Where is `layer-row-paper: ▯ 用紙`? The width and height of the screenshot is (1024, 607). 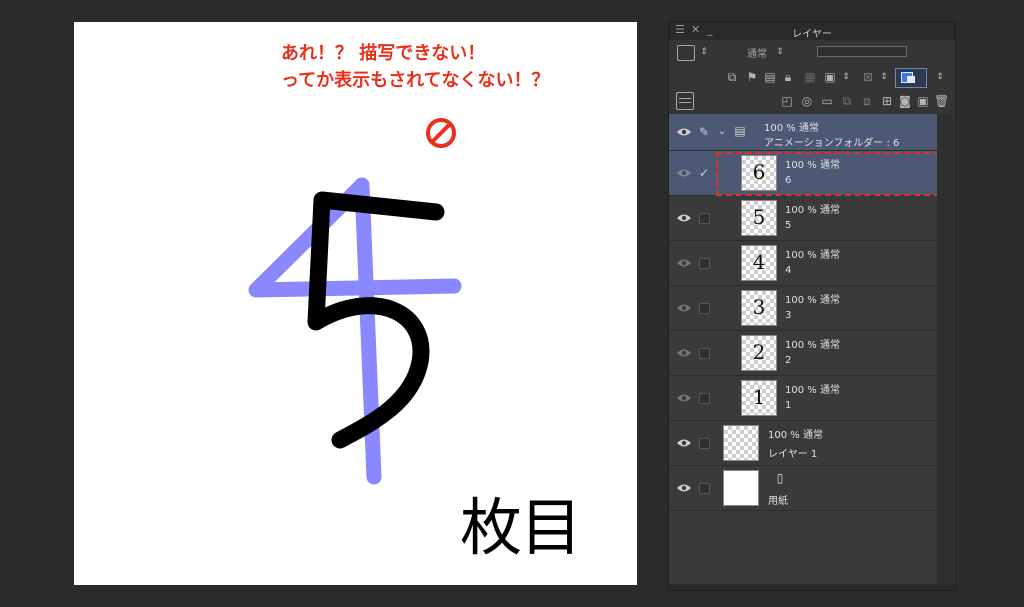 layer-row-paper: ▯ 用紙 is located at coordinates (803, 488).